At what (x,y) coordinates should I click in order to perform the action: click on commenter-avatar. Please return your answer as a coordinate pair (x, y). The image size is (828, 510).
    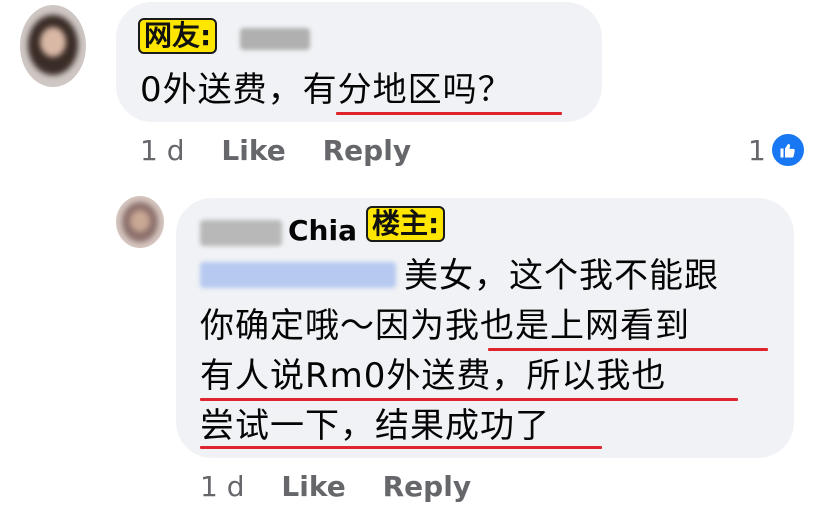
    Looking at the image, I should click on (53, 46).